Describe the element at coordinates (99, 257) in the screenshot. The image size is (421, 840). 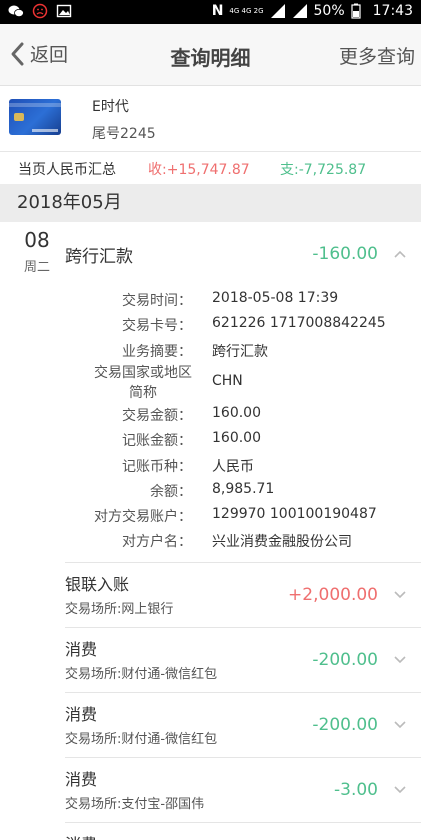
I see `transaction-title: 跨行汇款` at that location.